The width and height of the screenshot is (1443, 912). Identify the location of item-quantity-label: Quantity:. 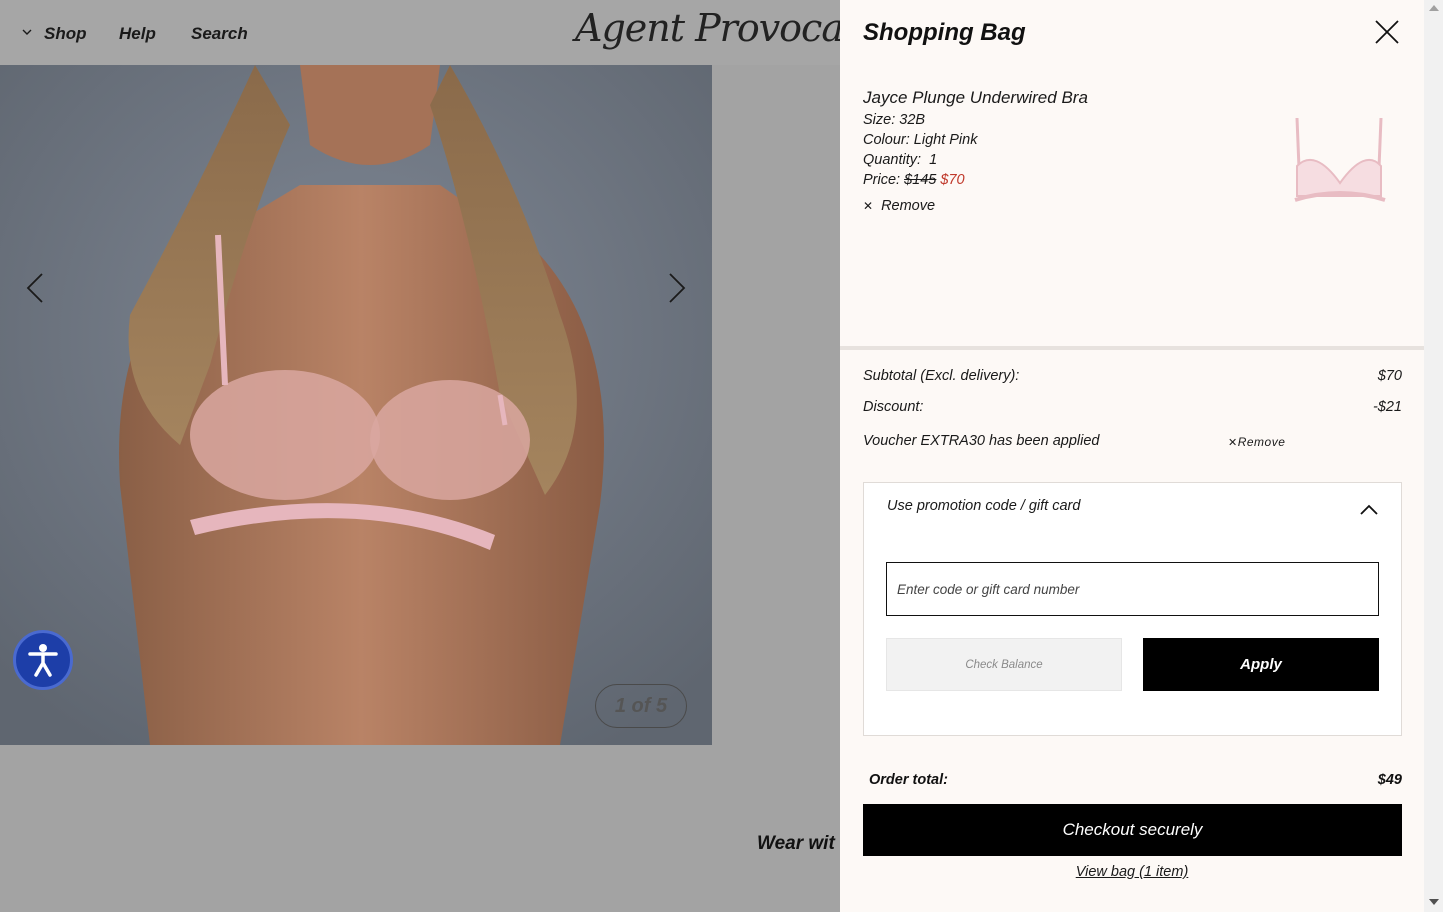
(892, 160).